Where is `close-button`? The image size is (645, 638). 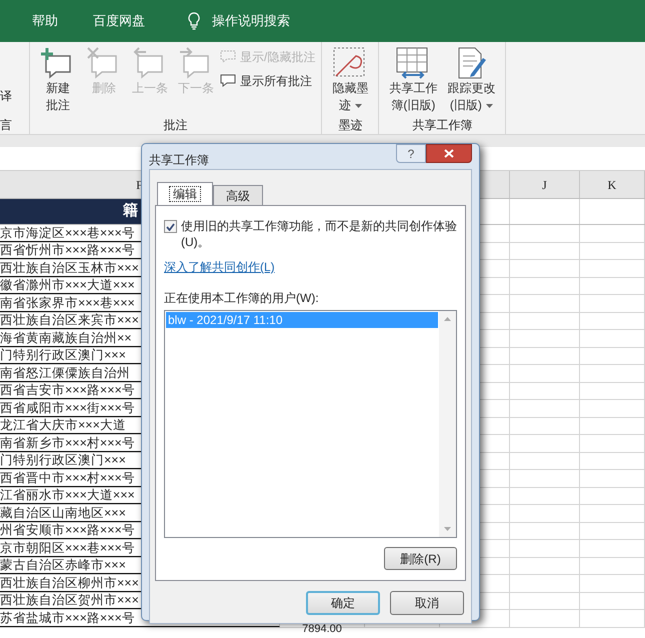 close-button is located at coordinates (449, 153).